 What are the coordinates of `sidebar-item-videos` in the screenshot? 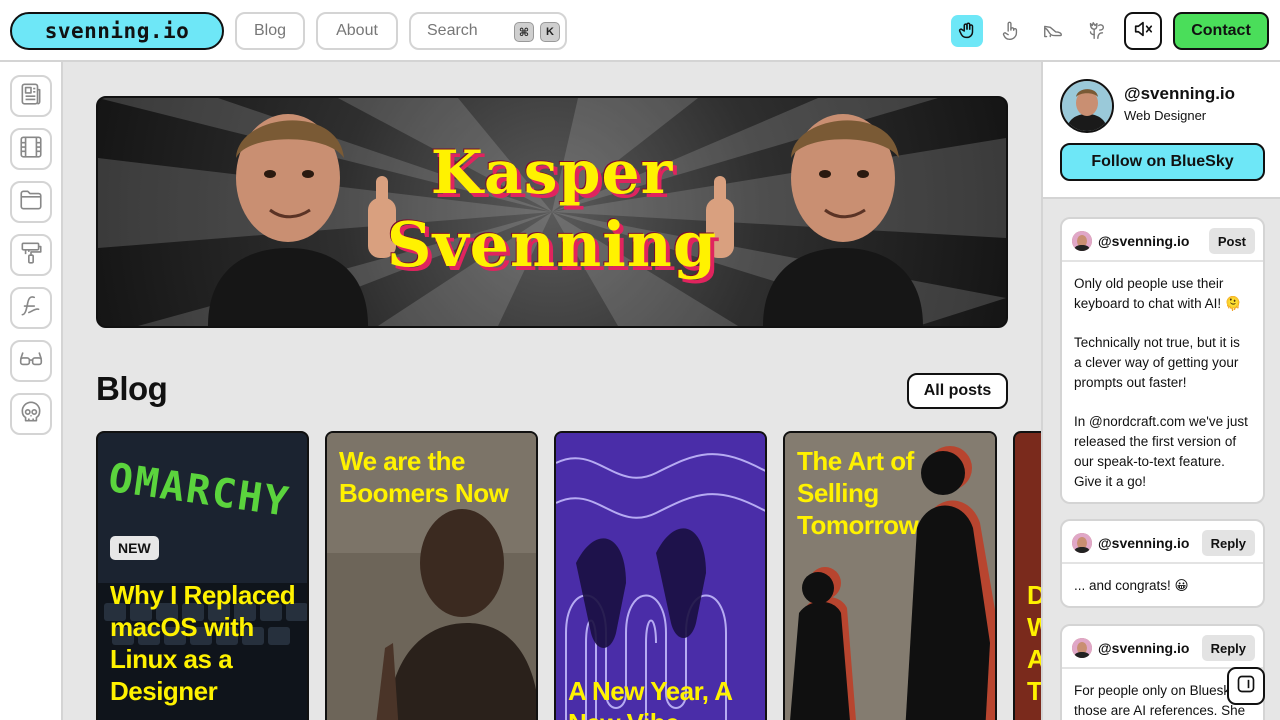 It's located at (31, 149).